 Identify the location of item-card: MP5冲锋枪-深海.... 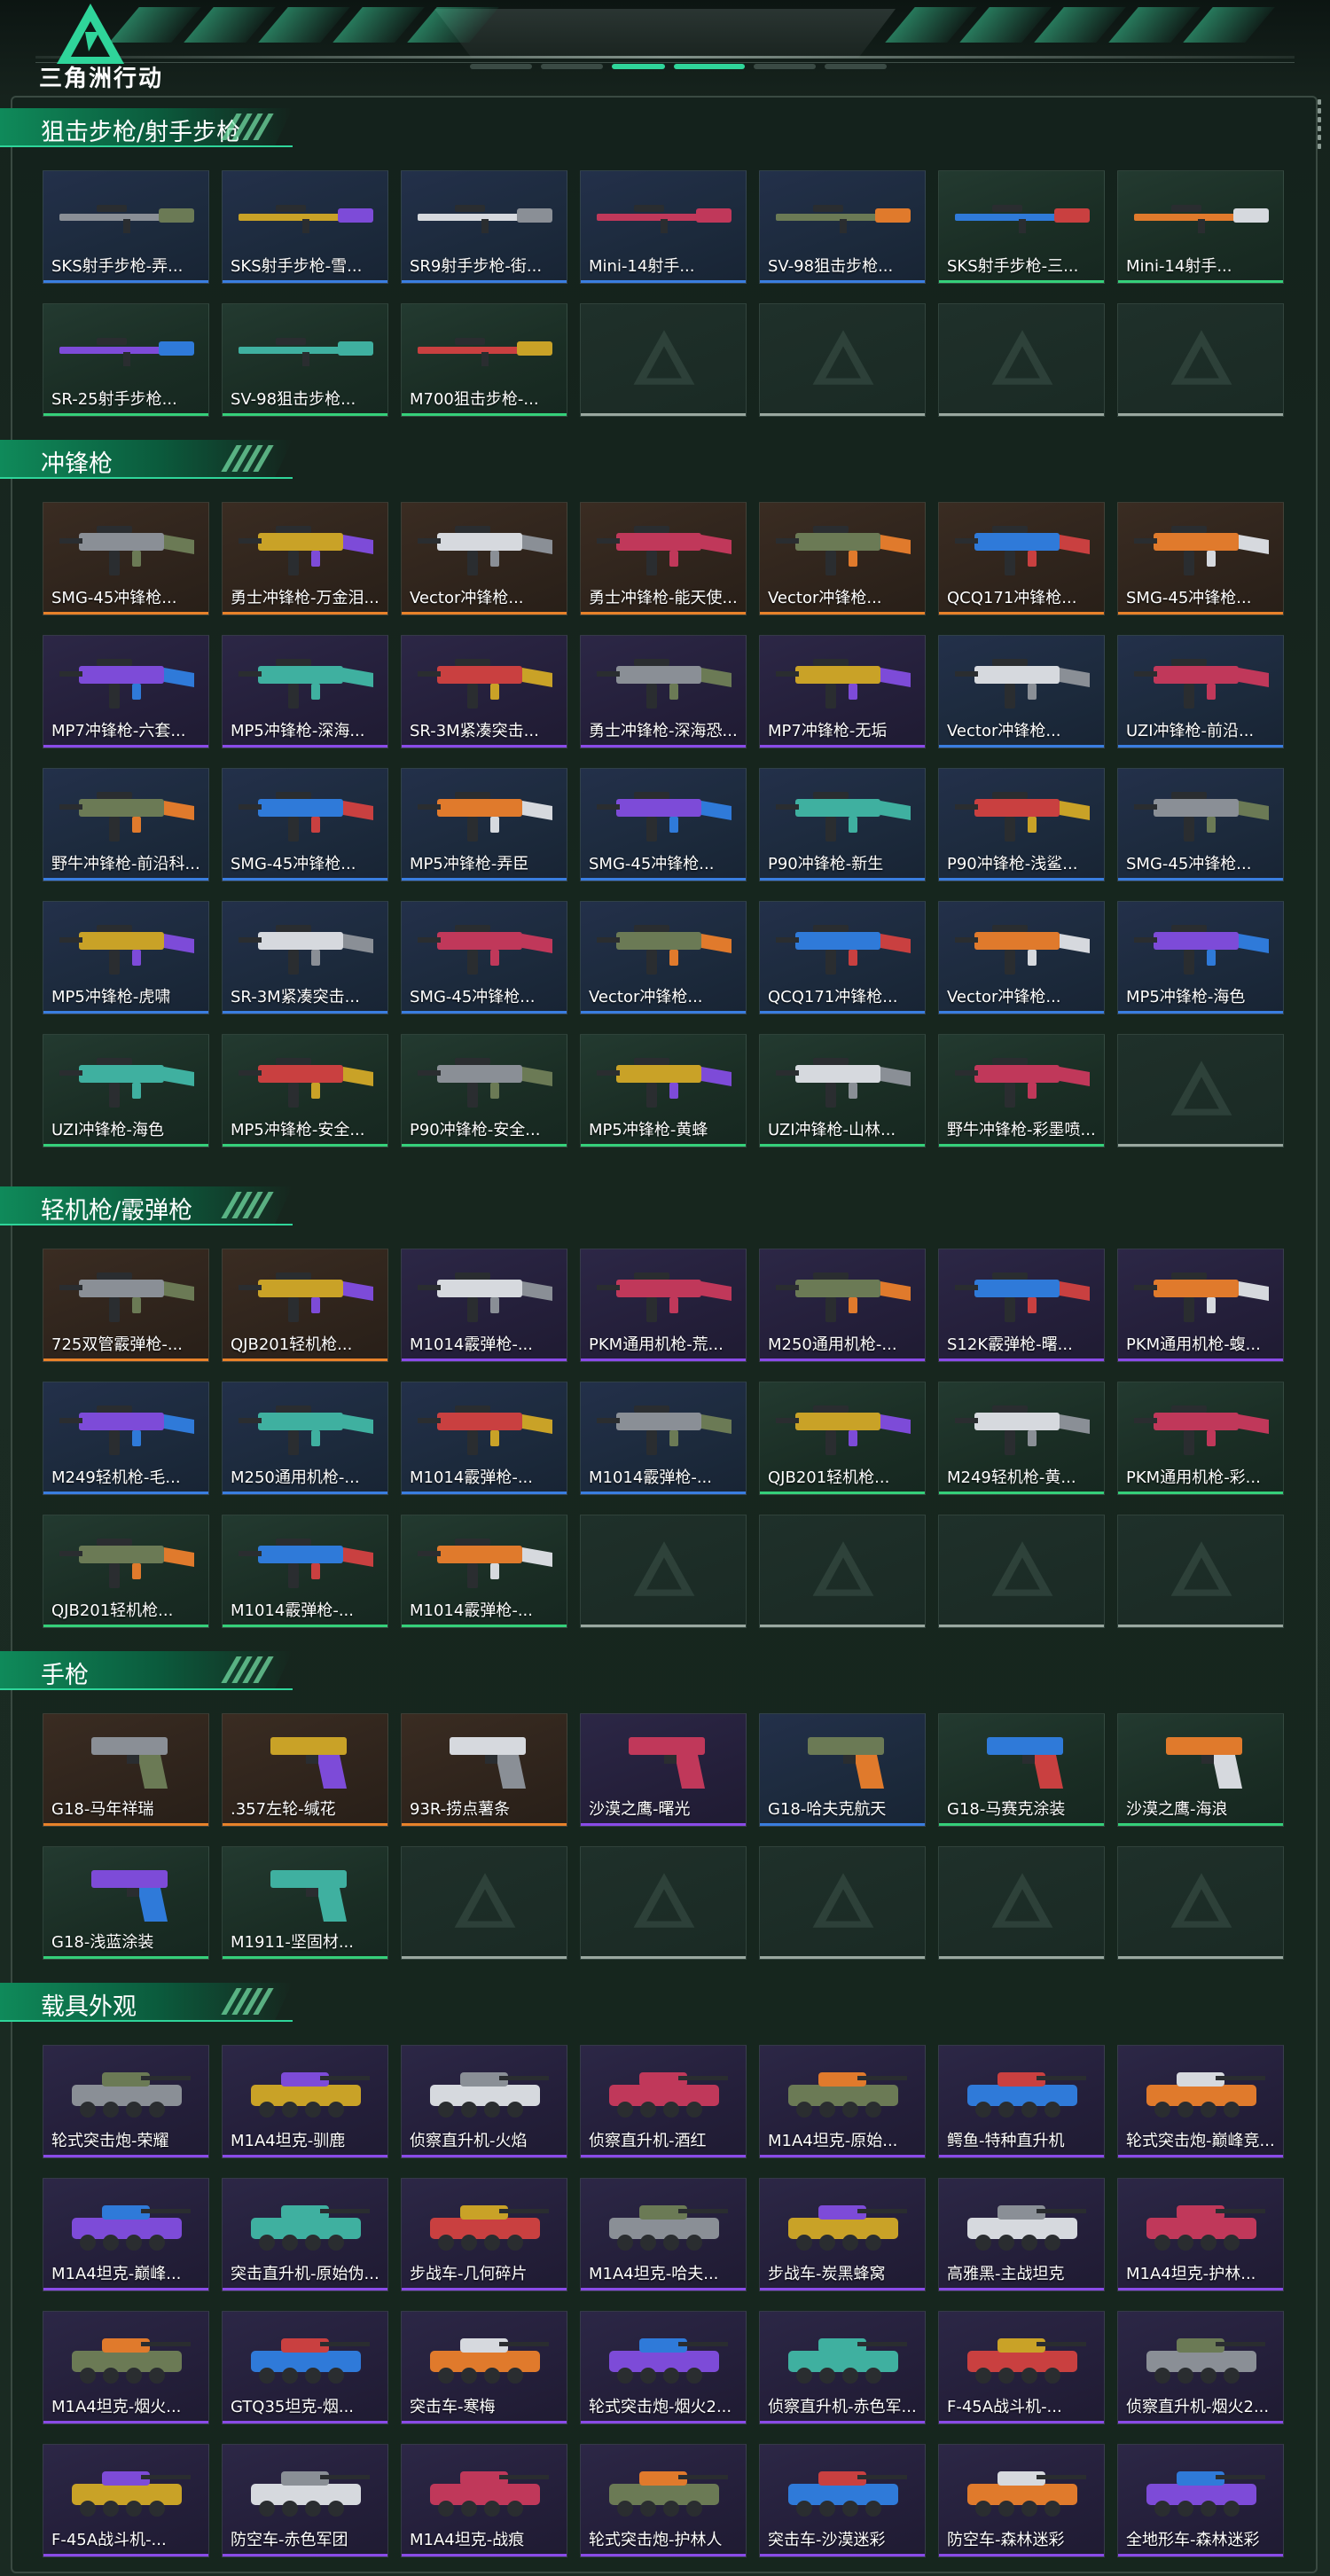
(305, 691).